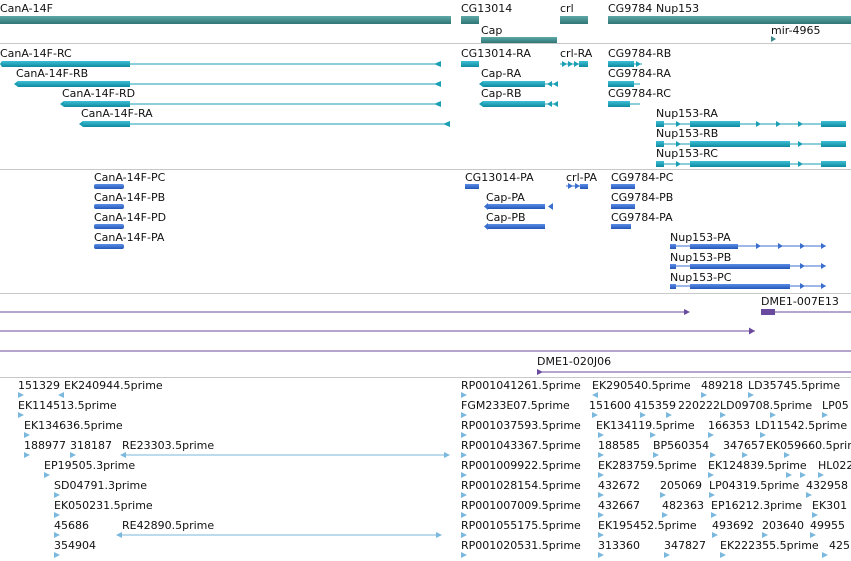 This screenshot has height=561, width=851. Describe the element at coordinates (835, 405) in the screenshot. I see `est-label: LP05` at that location.